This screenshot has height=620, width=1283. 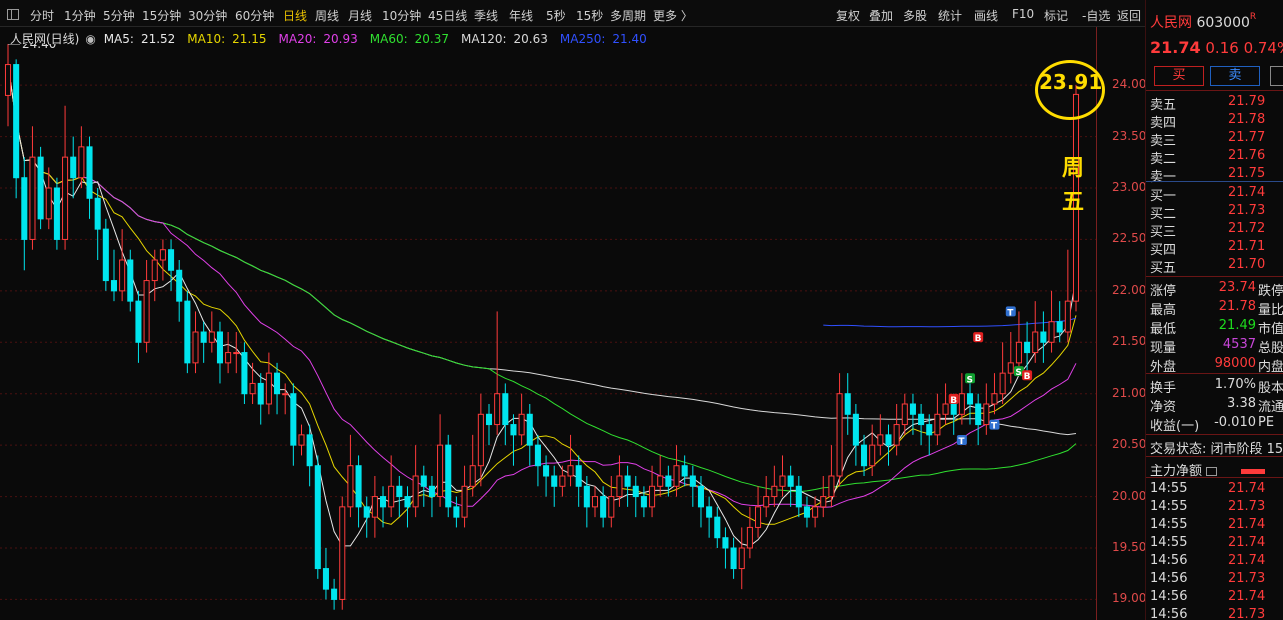 I want to click on toolbar-button: 多股, so click(x=915, y=15).